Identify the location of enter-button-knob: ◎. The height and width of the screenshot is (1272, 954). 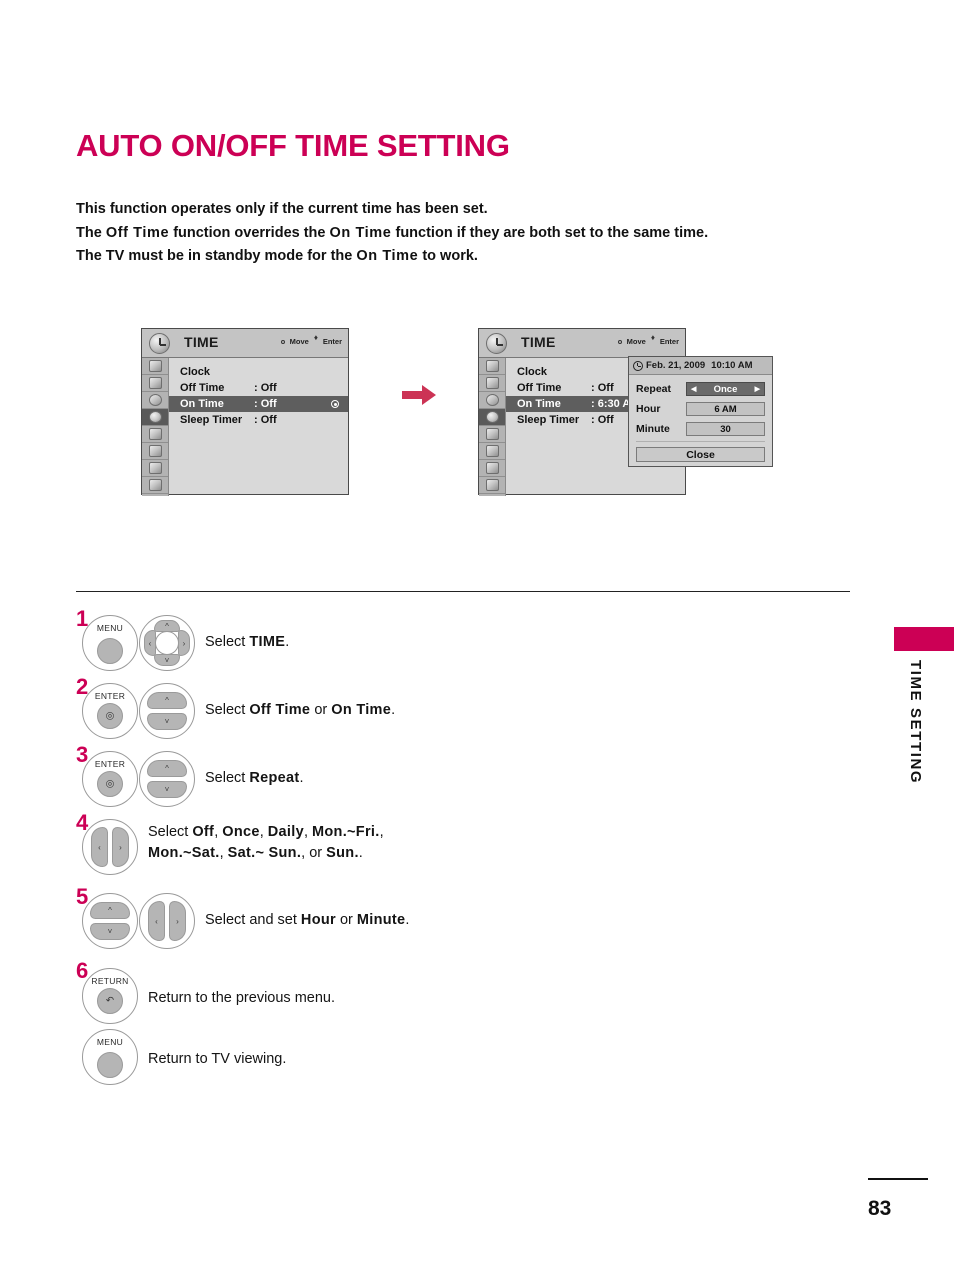
(110, 716).